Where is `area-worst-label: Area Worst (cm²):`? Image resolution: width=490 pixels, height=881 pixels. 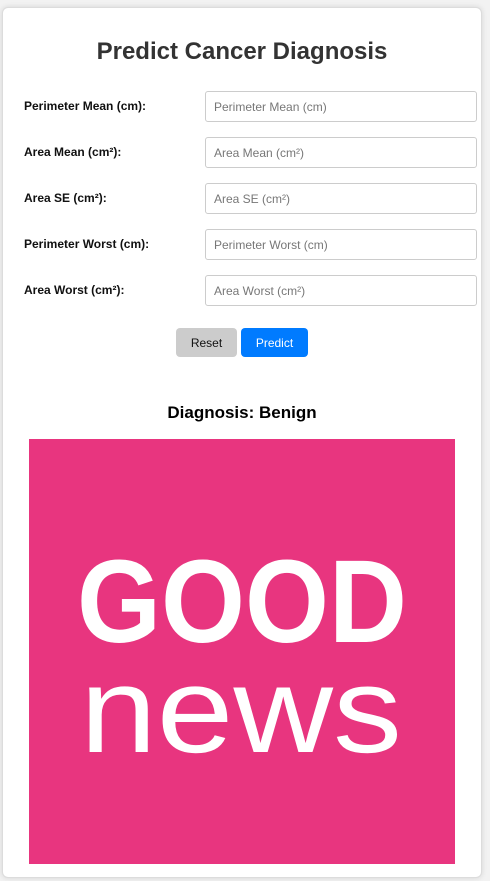
area-worst-label: Area Worst (cm²): is located at coordinates (74, 290).